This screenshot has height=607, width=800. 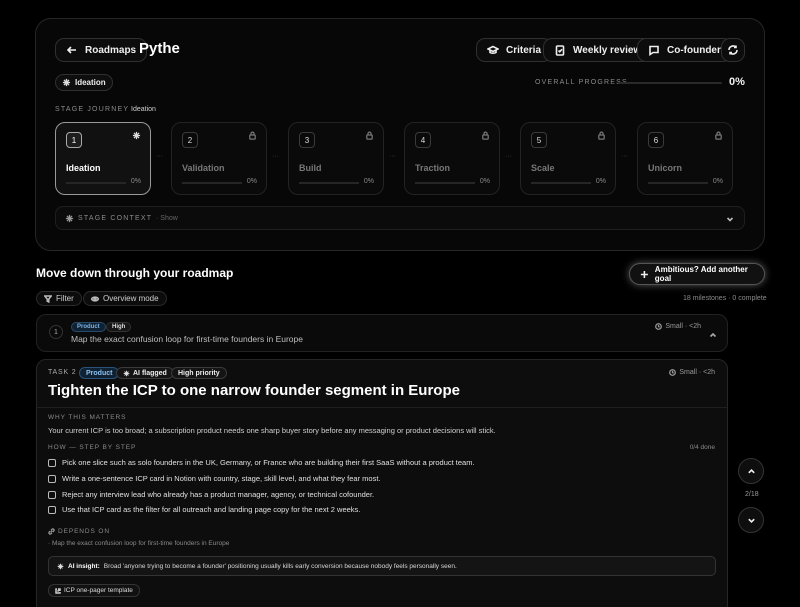 What do you see at coordinates (400, 218) in the screenshot?
I see `stage-context-toggle: STAGE CONTEXT · Show` at bounding box center [400, 218].